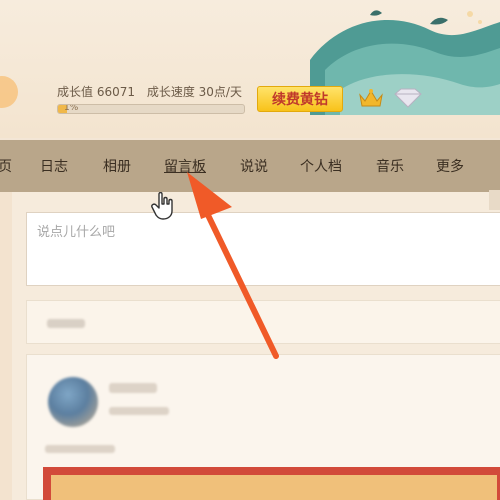 The height and width of the screenshot is (500, 500). Describe the element at coordinates (139, 411) in the screenshot. I see `blurred-timestamp` at that location.